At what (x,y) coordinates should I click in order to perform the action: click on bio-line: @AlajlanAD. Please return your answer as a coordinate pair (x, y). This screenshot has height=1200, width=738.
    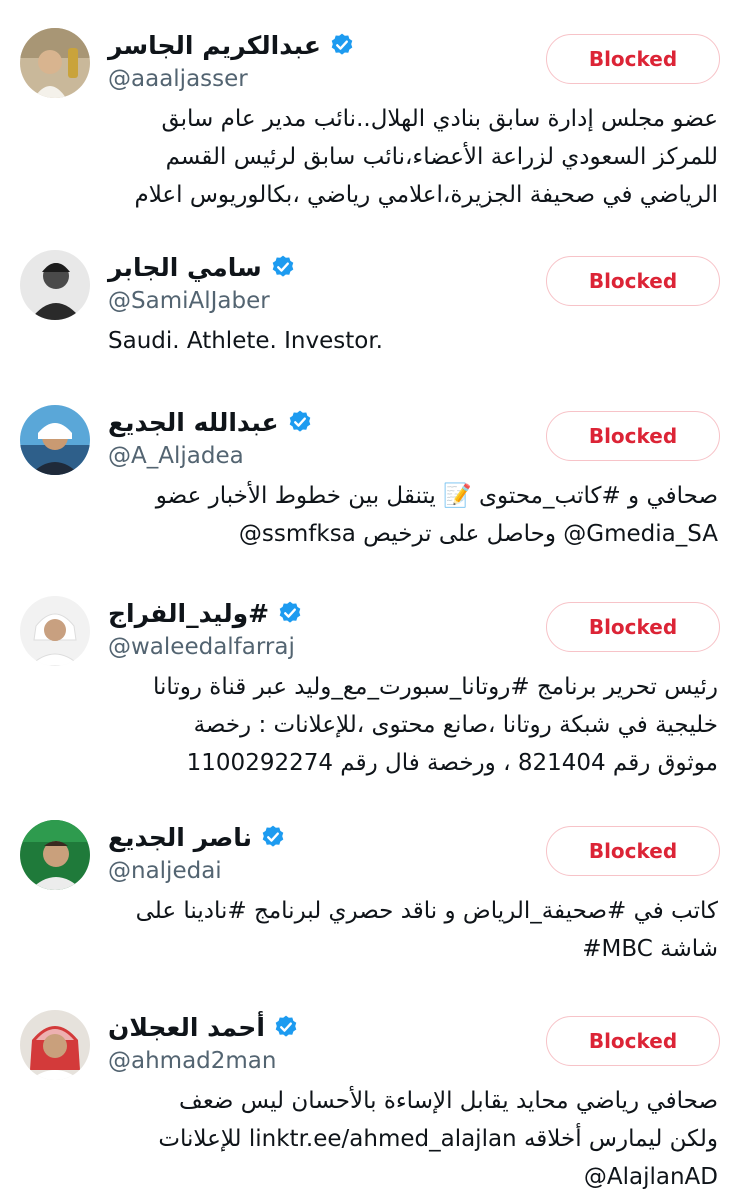
    Looking at the image, I should click on (650, 1177).